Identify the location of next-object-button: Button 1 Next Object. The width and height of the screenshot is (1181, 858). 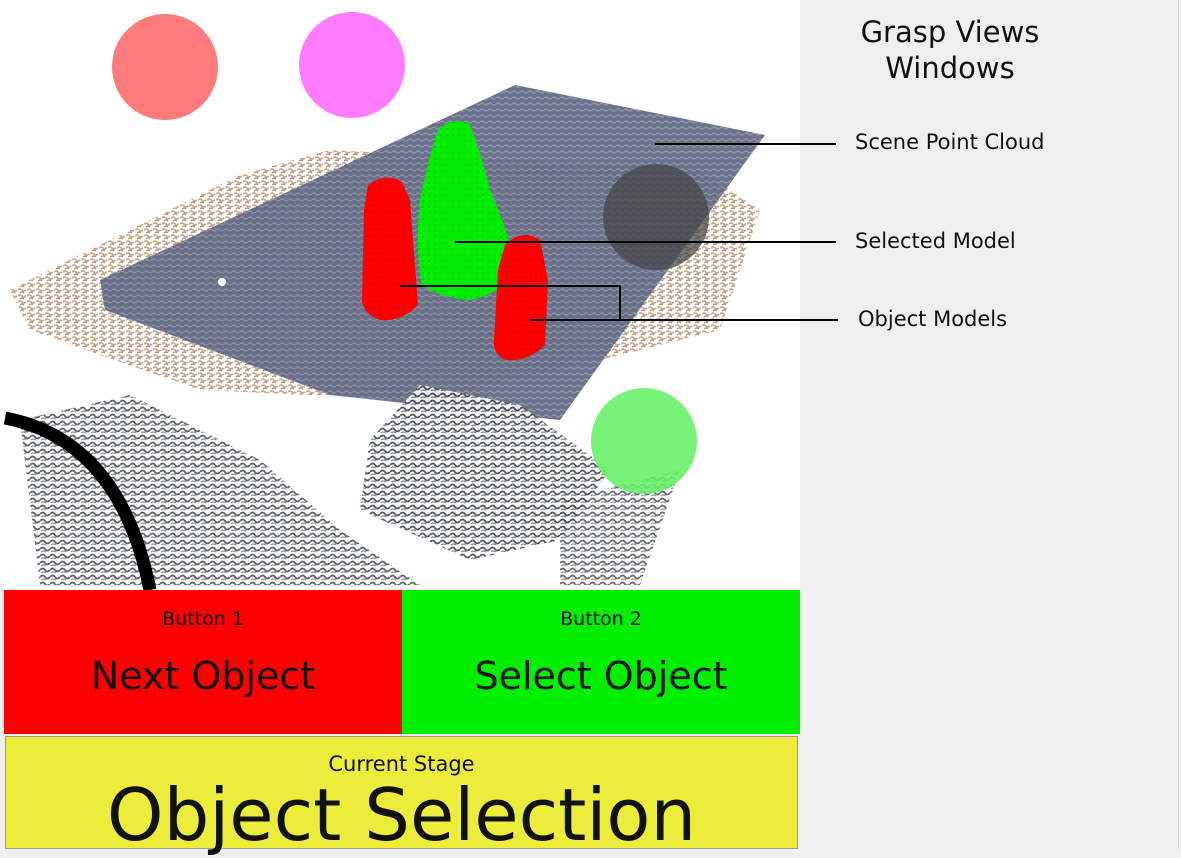
(203, 662).